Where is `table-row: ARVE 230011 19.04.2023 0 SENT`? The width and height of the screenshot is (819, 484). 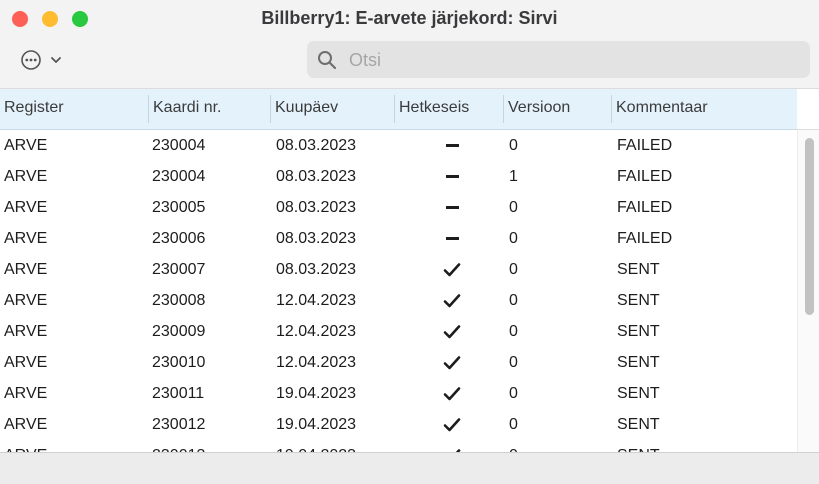 table-row: ARVE 230011 19.04.2023 0 SENT is located at coordinates (398, 393).